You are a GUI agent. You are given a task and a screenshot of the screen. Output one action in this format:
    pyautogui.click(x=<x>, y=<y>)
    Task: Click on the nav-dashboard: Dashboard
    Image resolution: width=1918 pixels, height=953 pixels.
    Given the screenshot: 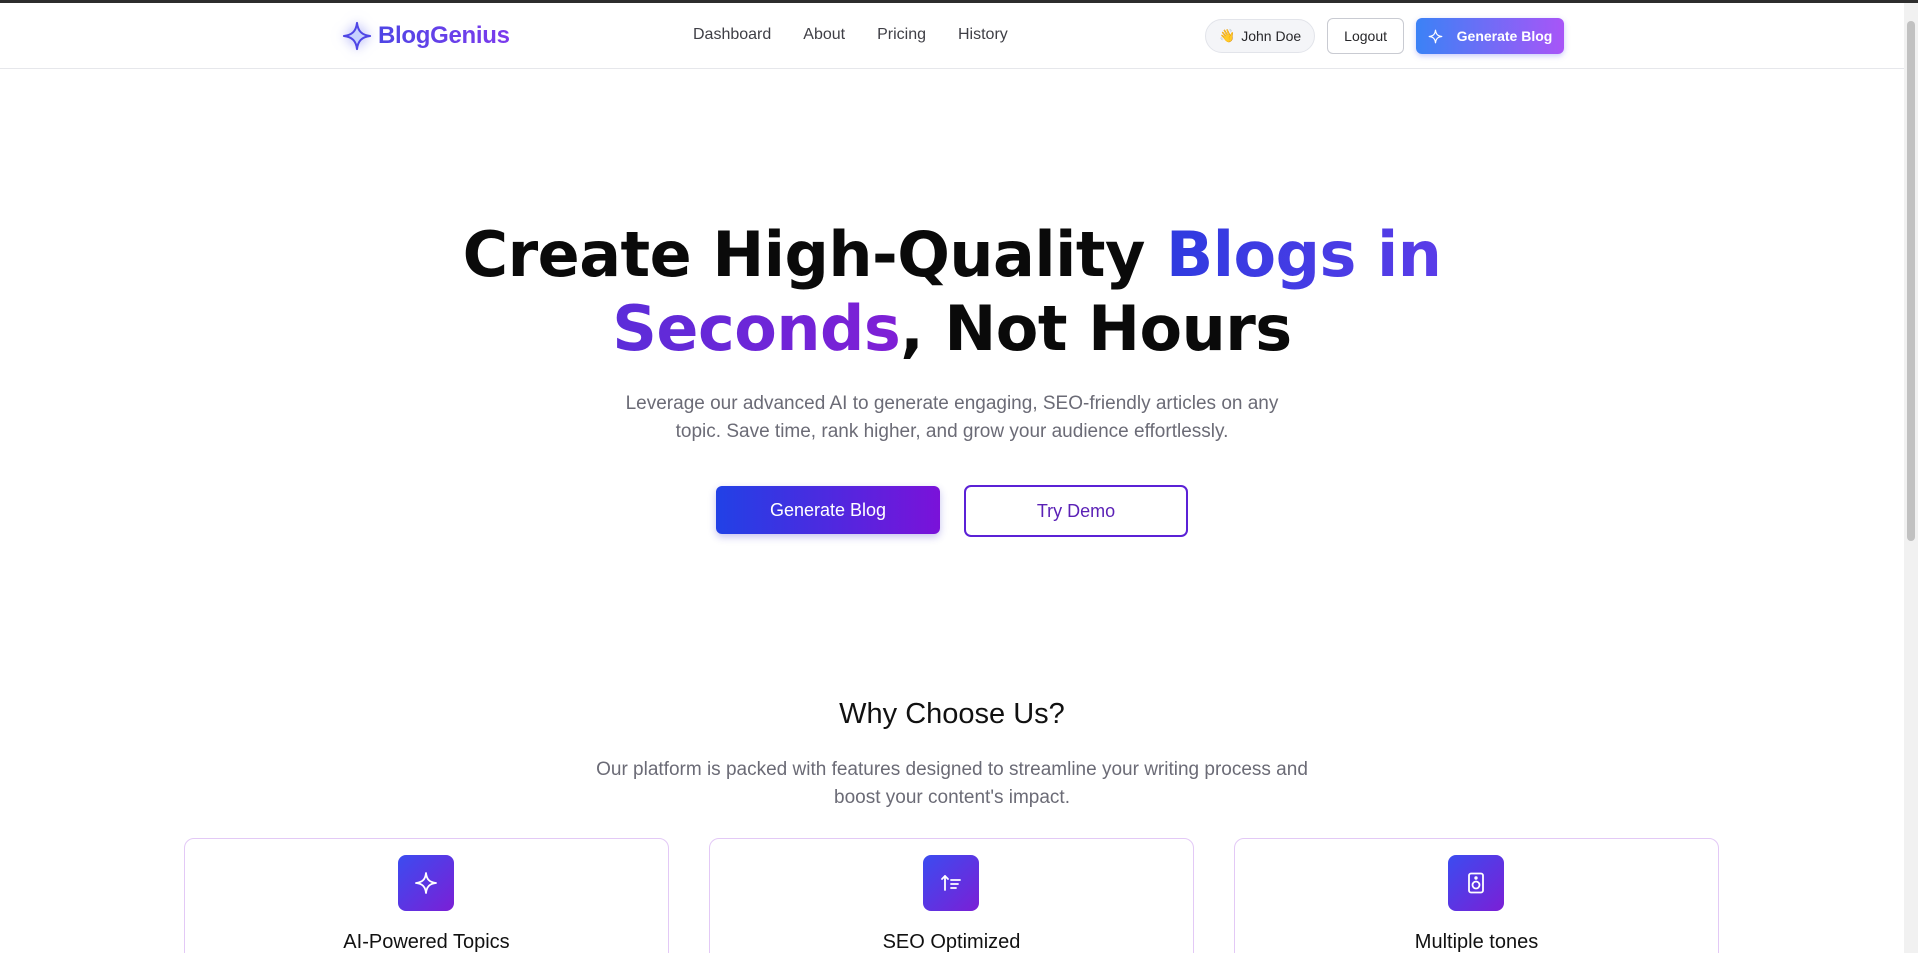 What is the action you would take?
    pyautogui.click(x=732, y=35)
    